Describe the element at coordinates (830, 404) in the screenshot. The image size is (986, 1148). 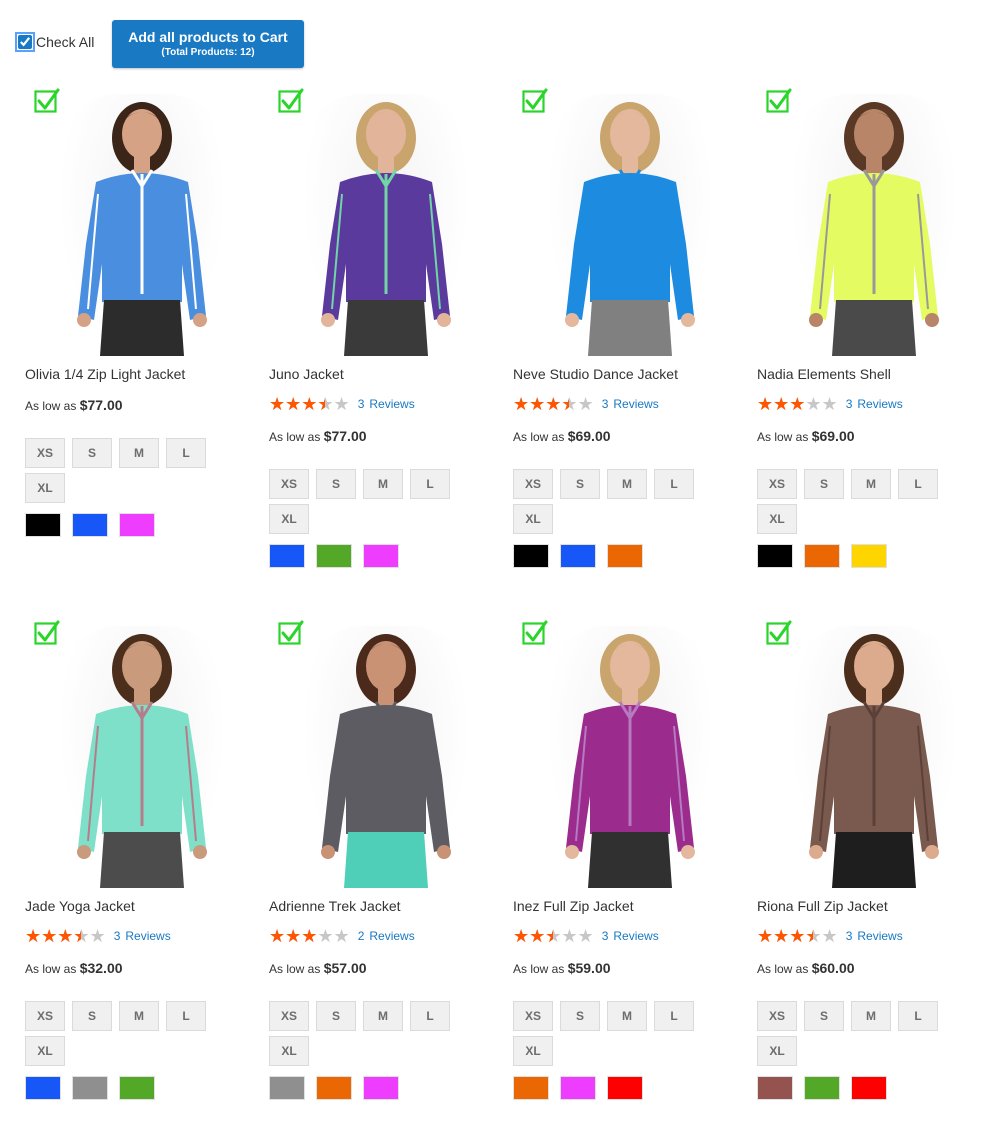
I see `rating-summary: ★★★★★★★★★★ 3 Reviews` at that location.